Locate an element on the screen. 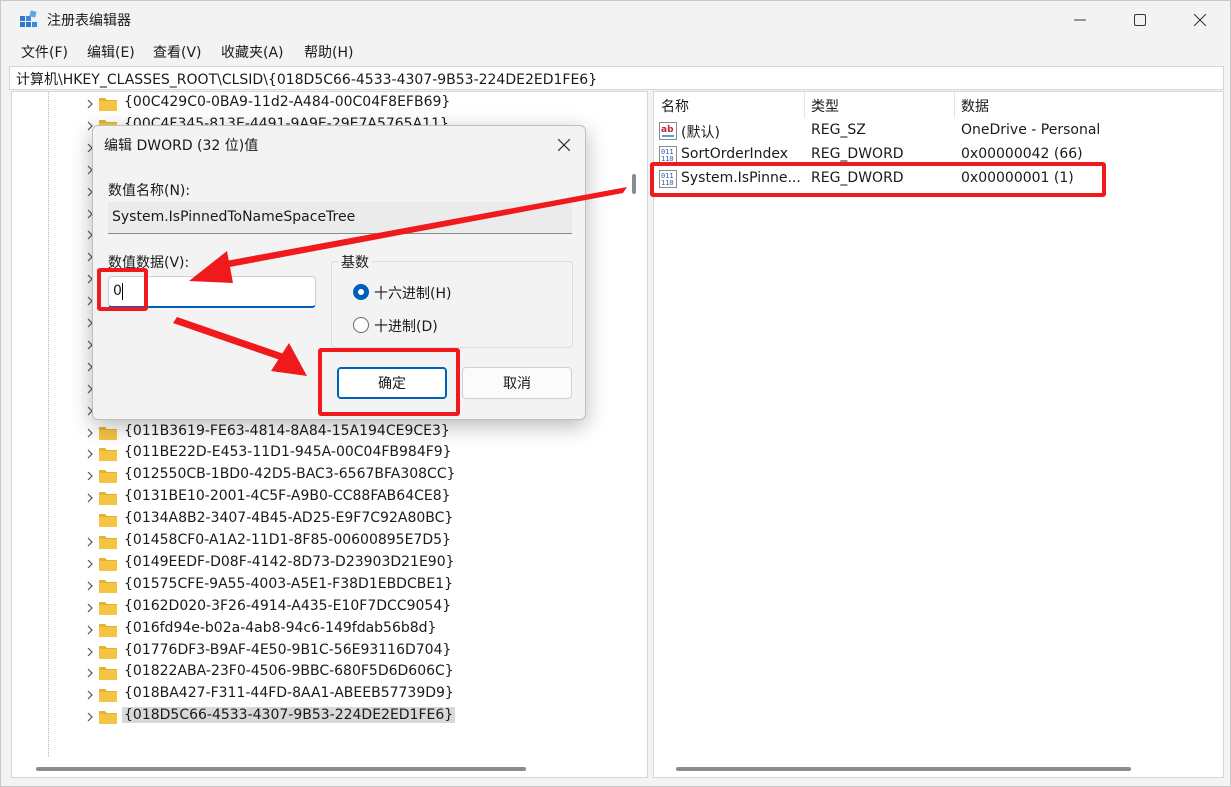  value-data: 0x00000042 (66) is located at coordinates (1022, 154).